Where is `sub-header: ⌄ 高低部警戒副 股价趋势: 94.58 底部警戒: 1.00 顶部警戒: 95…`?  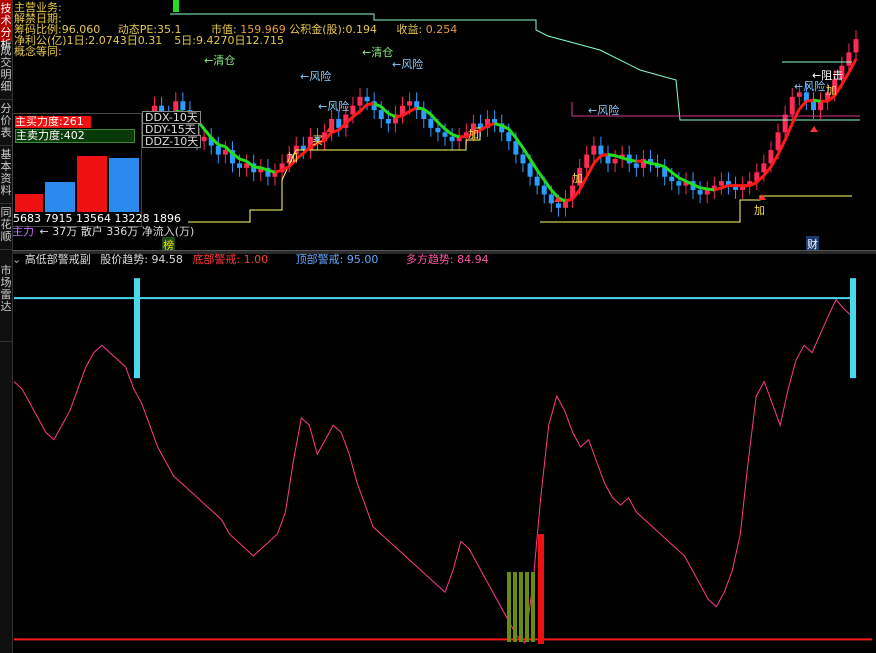
sub-header: ⌄ 高低部警戒副 股价趋势: 94.58 底部警戒: 1.00 顶部警戒: 95… is located at coordinates (250, 260).